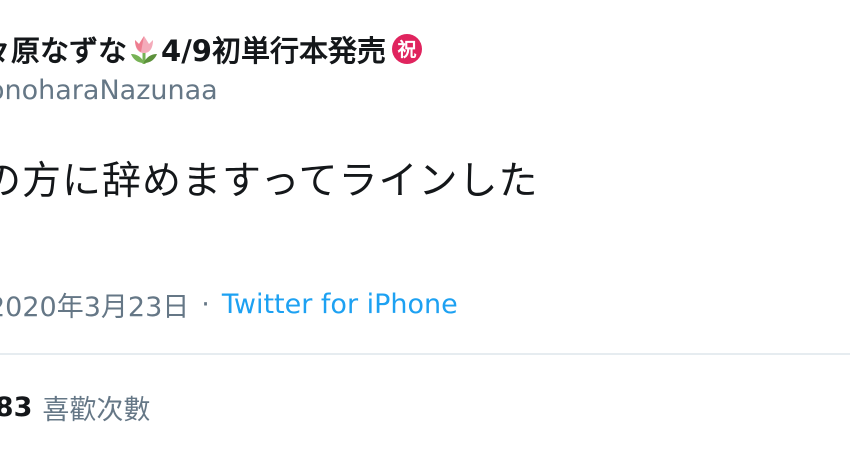 This screenshot has height=450, width=850. I want to click on congratulations-icon: 祝, so click(407, 49).